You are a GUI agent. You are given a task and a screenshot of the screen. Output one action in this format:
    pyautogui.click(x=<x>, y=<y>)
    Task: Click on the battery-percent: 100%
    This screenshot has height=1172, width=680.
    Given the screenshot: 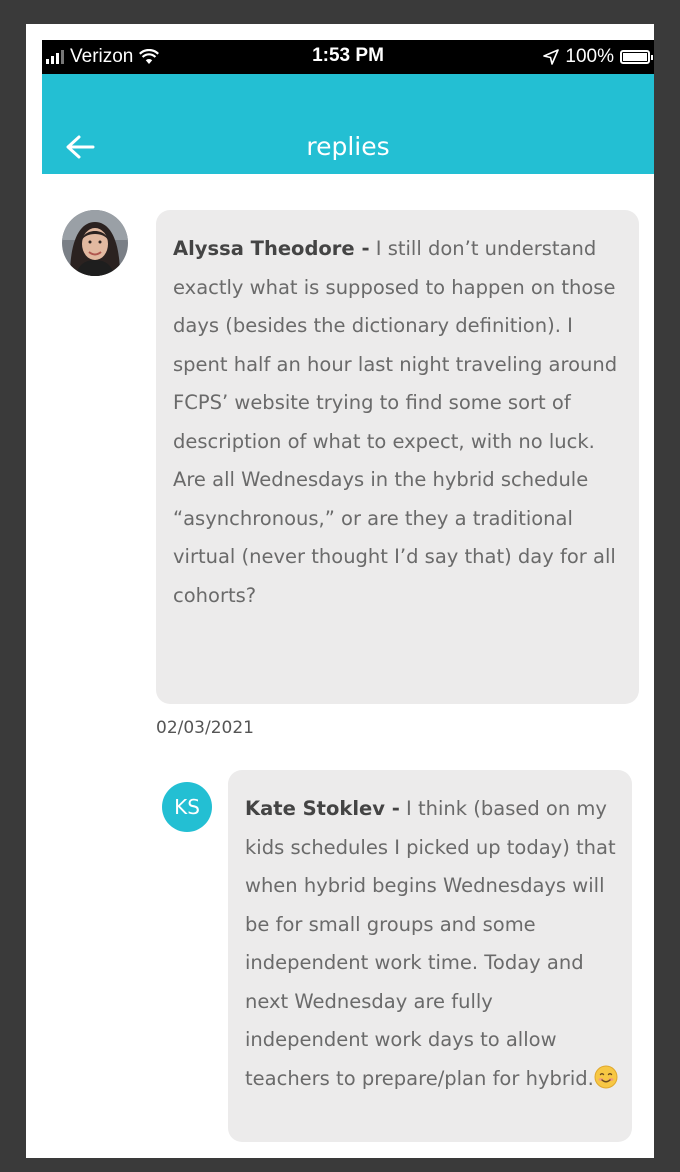 What is the action you would take?
    pyautogui.click(x=589, y=56)
    